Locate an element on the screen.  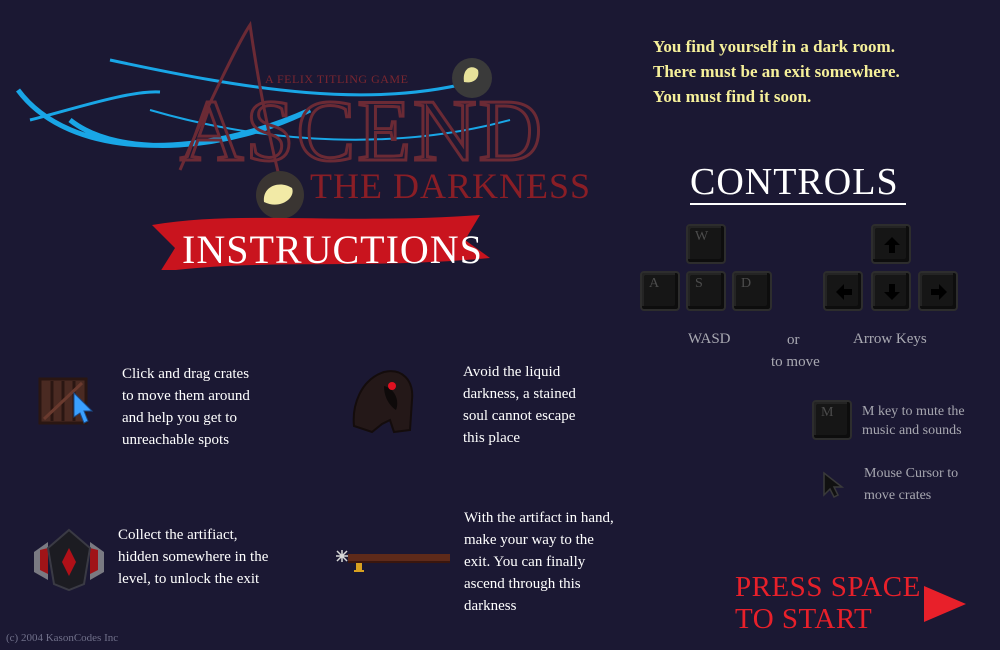
arrow-keys-label: Arrow Keys is located at coordinates (890, 339).